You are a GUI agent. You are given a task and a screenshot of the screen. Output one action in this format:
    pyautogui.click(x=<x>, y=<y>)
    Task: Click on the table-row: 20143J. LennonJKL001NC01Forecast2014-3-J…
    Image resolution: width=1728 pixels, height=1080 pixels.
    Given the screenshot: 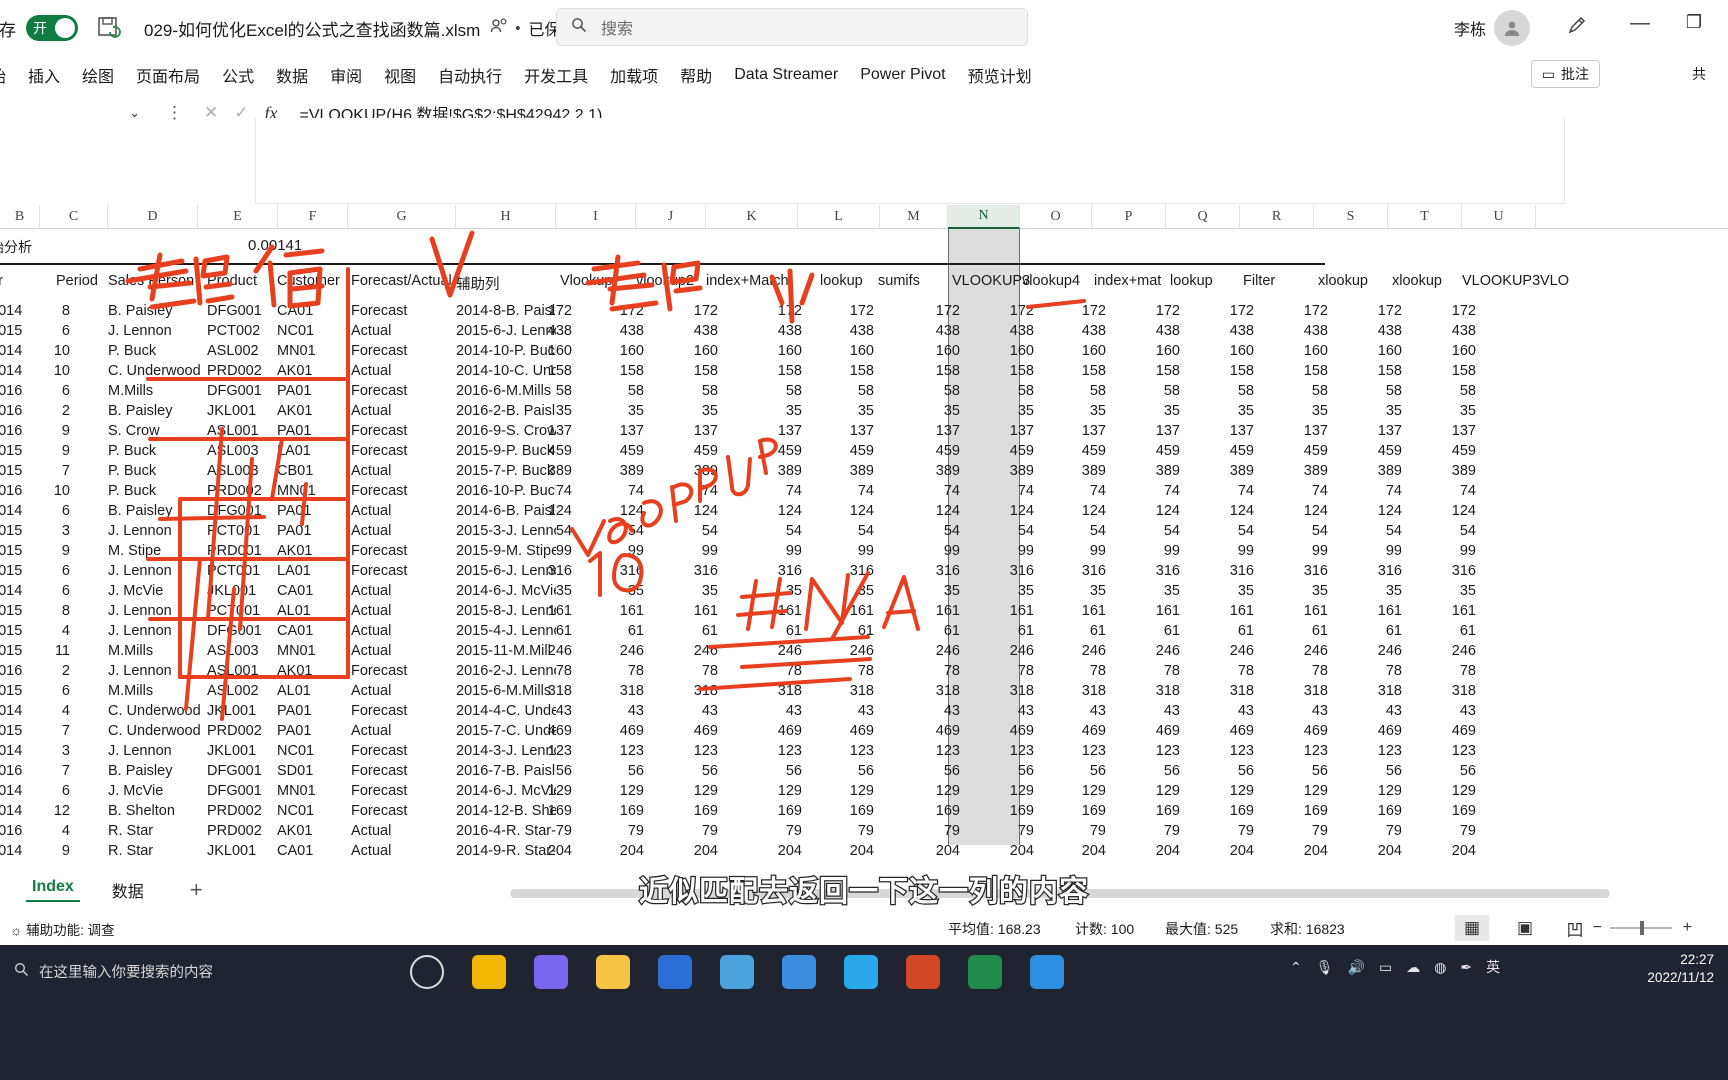 What is the action you would take?
    pyautogui.click(x=864, y=751)
    